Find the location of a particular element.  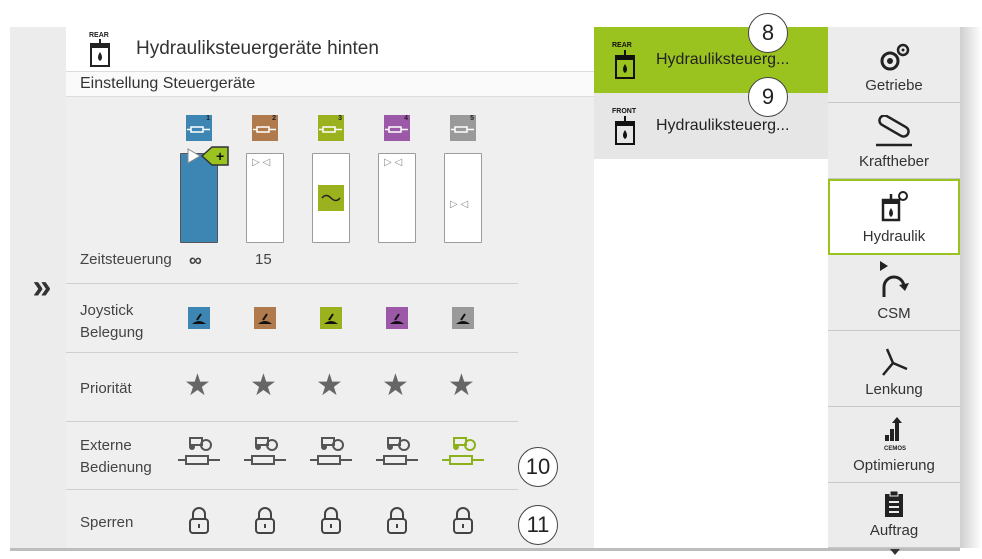

valve-indicator: 2 is located at coordinates (265, 128).